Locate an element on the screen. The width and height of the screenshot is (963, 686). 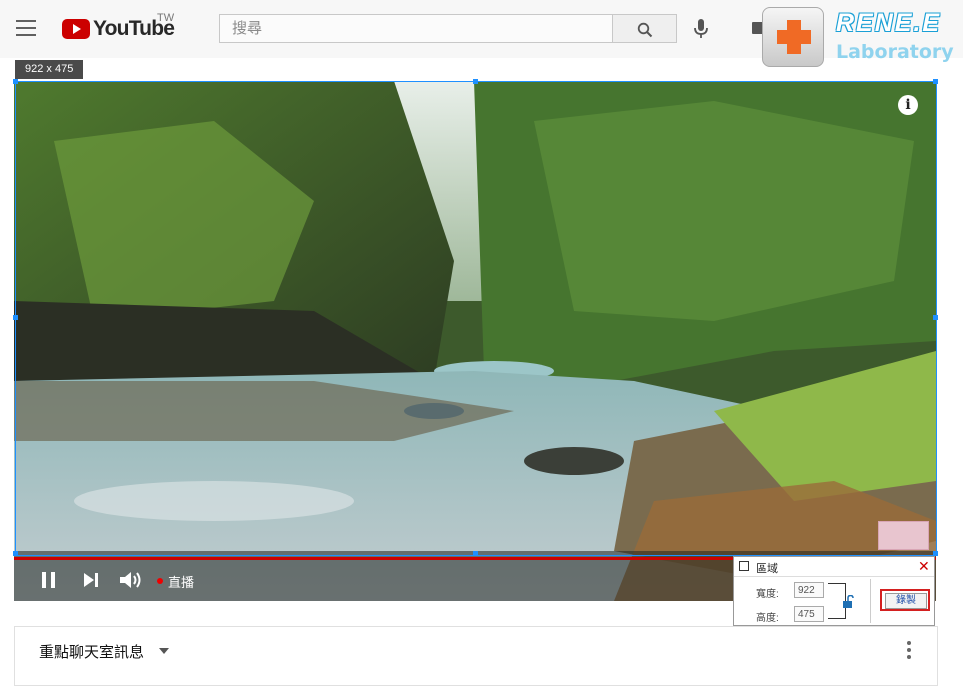
top-chat-dropdown: 重點聊天室訊息 is located at coordinates (91, 651).